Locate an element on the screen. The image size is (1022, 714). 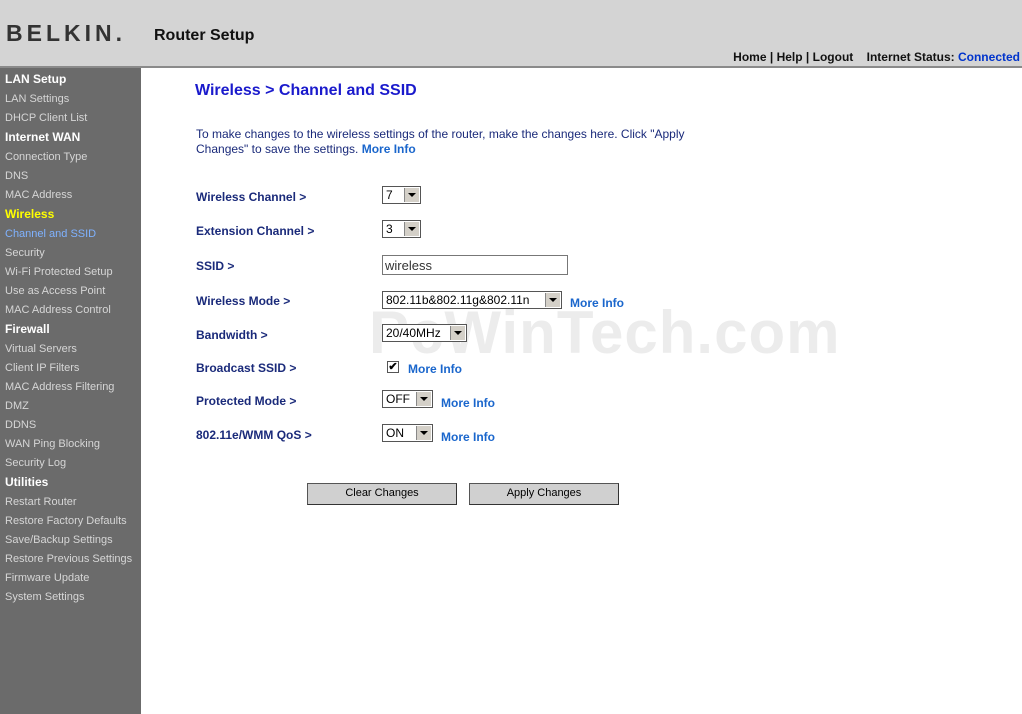
sidebar-item-save-backup: Save/Backup Settings is located at coordinates (59, 540).